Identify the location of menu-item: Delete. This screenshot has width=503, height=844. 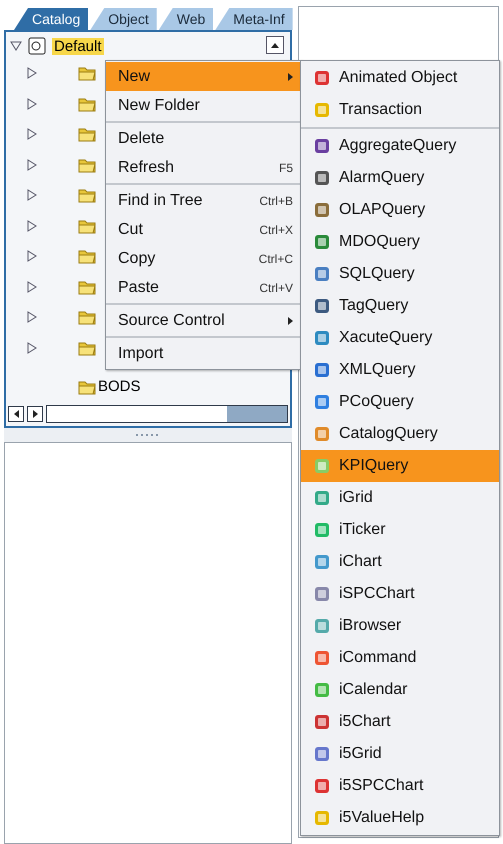
(203, 138).